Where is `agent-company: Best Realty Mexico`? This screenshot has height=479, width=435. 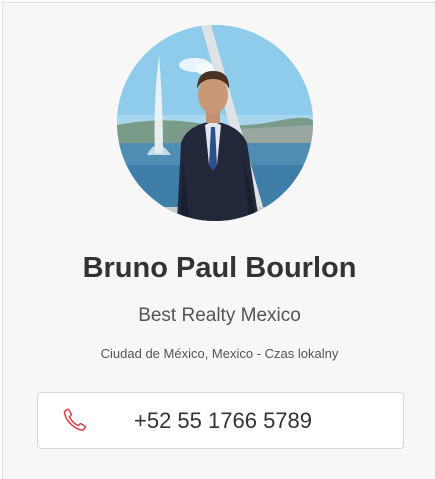 agent-company: Best Realty Mexico is located at coordinates (219, 315).